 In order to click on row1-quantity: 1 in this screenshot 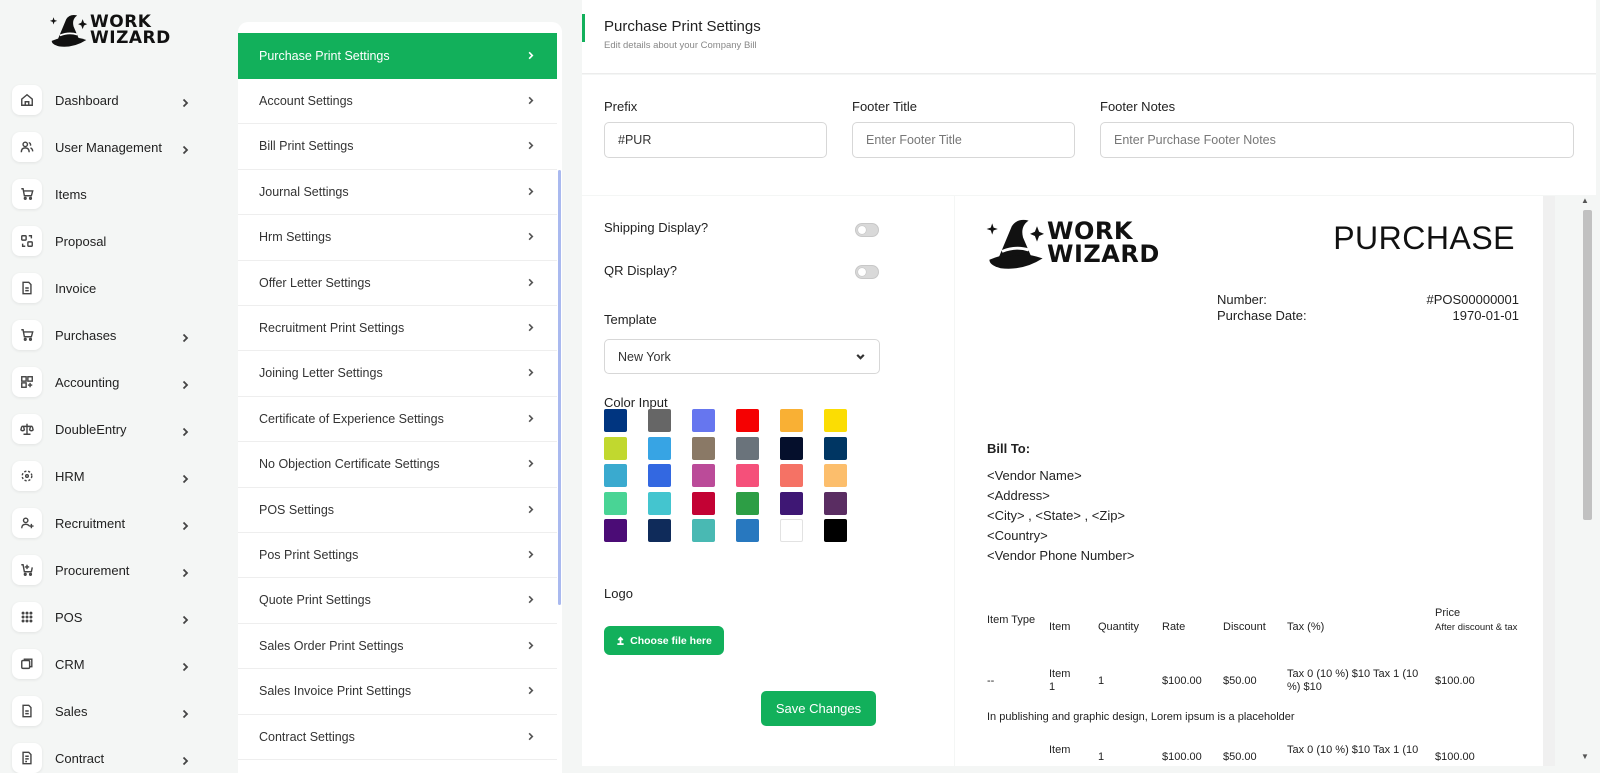, I will do `click(1101, 681)`.